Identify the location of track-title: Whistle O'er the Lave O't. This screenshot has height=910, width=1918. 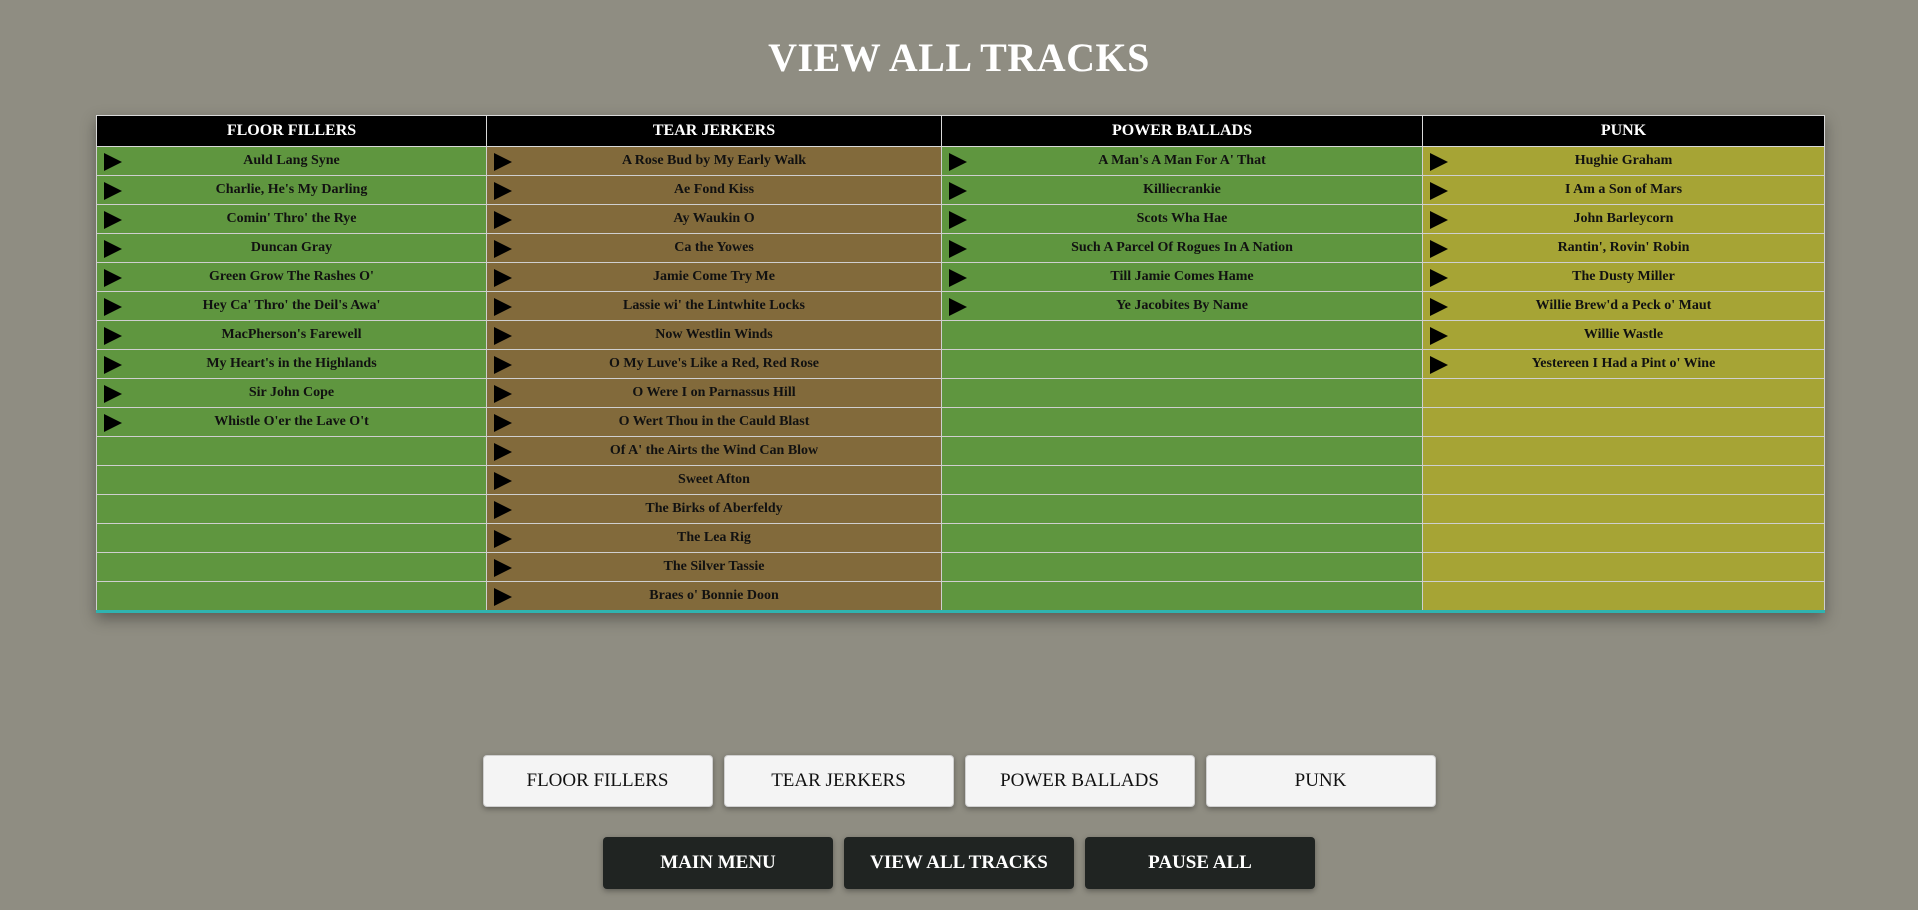
(291, 421).